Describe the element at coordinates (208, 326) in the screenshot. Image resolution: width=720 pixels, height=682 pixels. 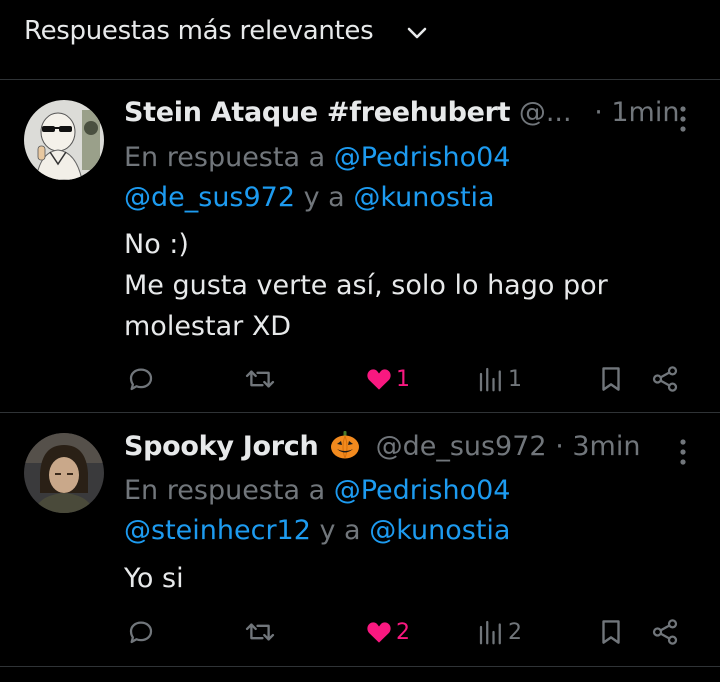
I see `tweet-text-line: molestar XD` at that location.